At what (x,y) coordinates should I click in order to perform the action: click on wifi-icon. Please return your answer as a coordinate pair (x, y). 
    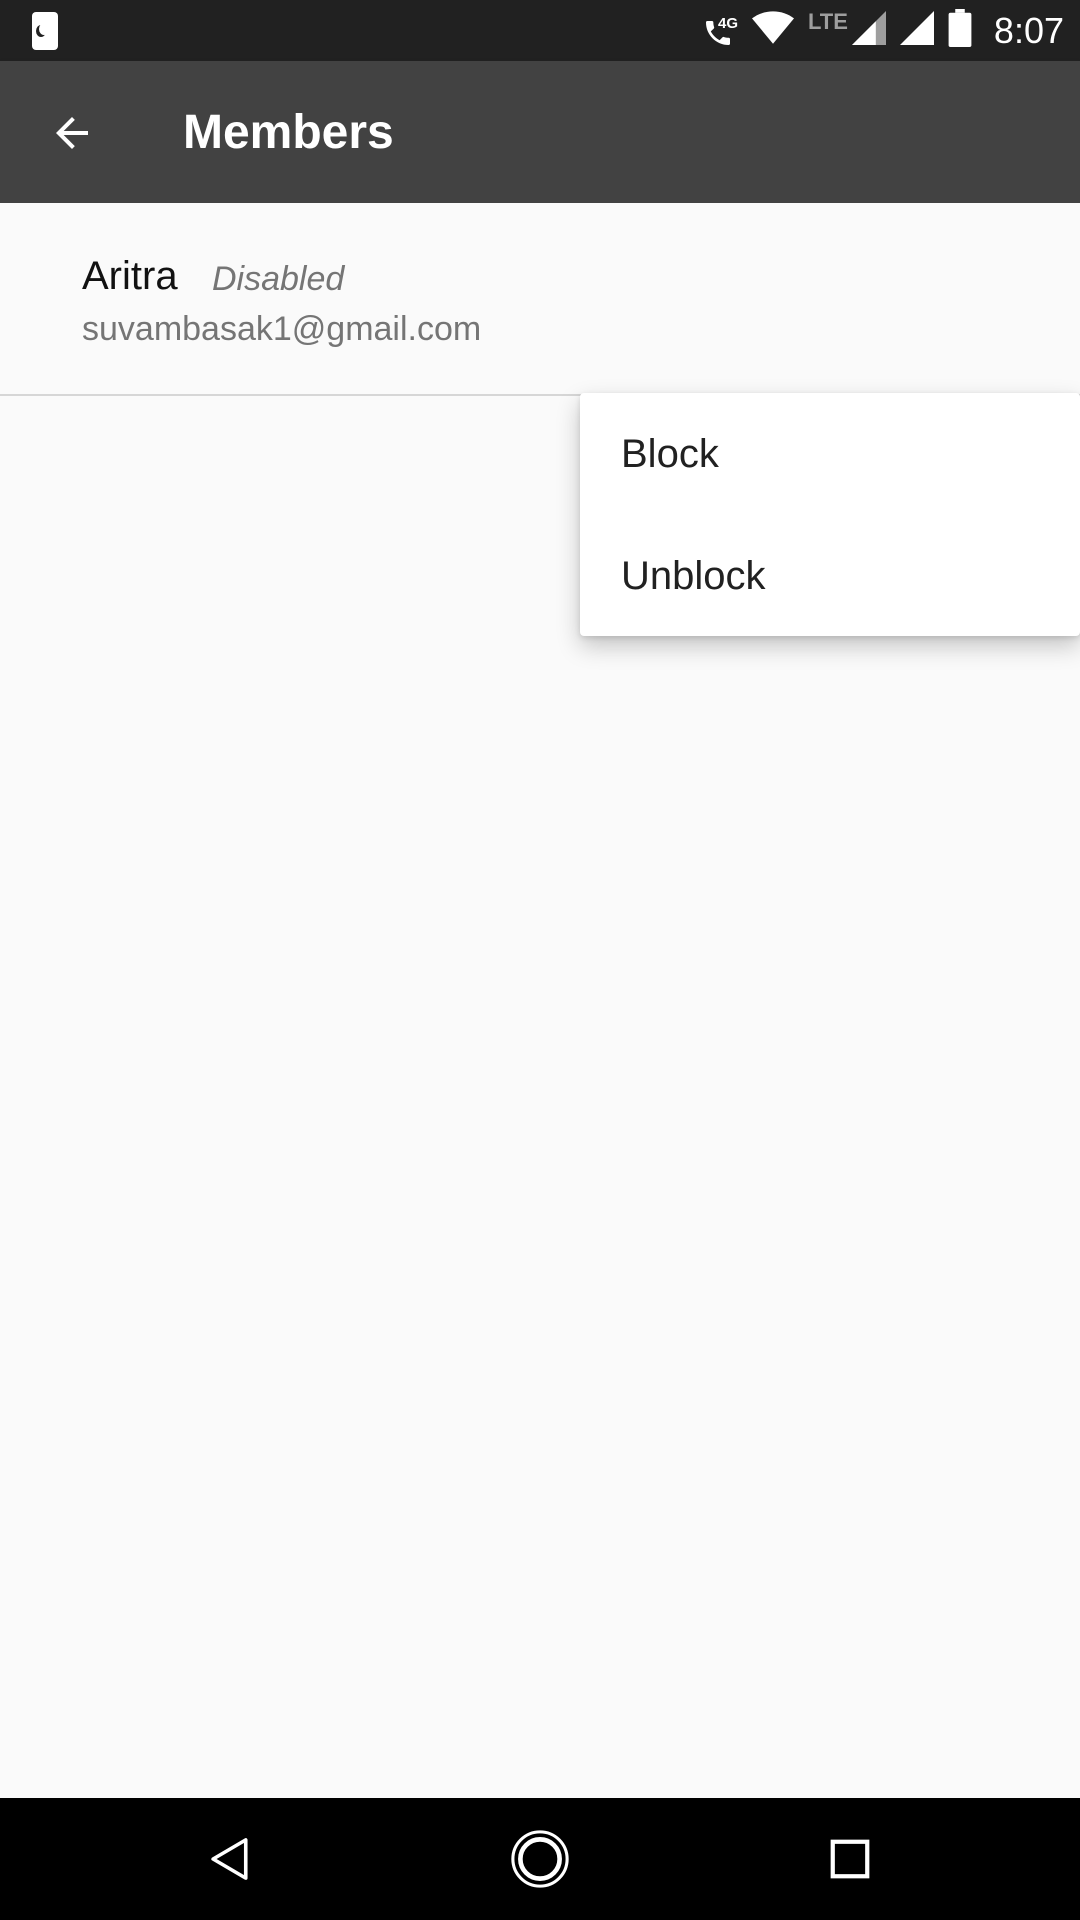
    Looking at the image, I should click on (773, 30).